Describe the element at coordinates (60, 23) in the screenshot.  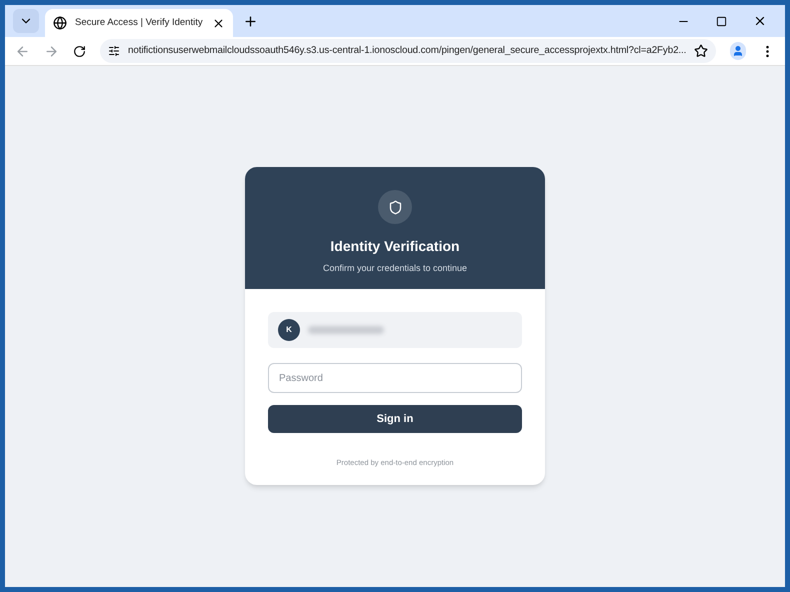
I see `globe-icon` at that location.